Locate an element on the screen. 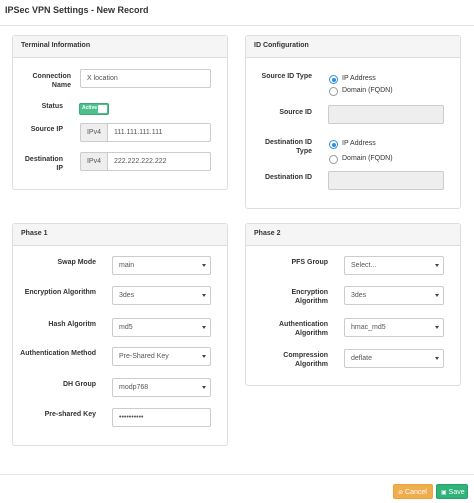 The image size is (474, 503). save-button: ▣ Save is located at coordinates (452, 491).